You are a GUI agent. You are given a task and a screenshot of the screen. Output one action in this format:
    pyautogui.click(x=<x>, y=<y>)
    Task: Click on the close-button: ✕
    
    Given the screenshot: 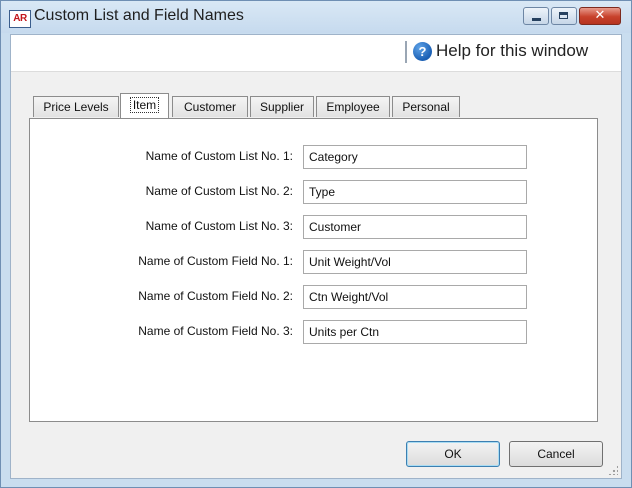 What is the action you would take?
    pyautogui.click(x=600, y=16)
    